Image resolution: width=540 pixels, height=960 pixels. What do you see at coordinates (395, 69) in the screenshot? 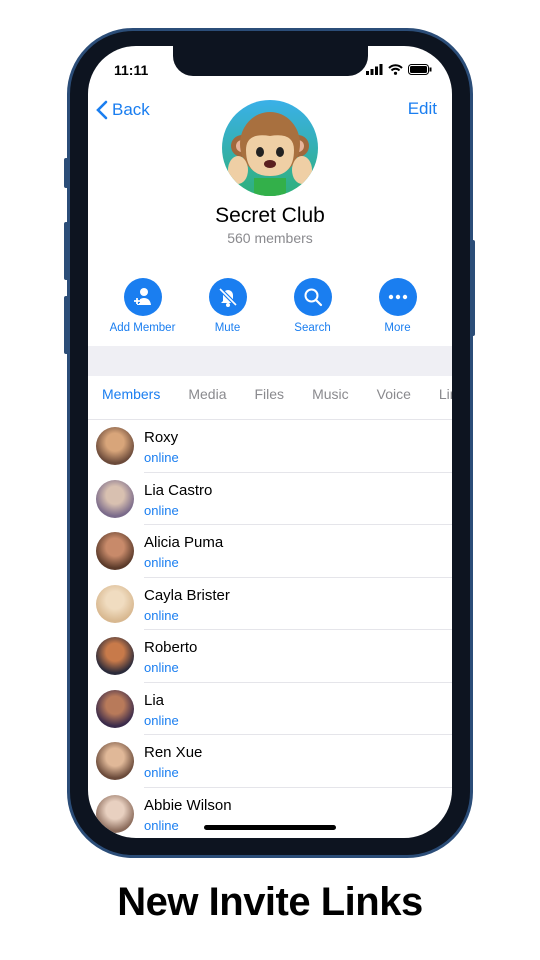
I see `wifi-icon` at bounding box center [395, 69].